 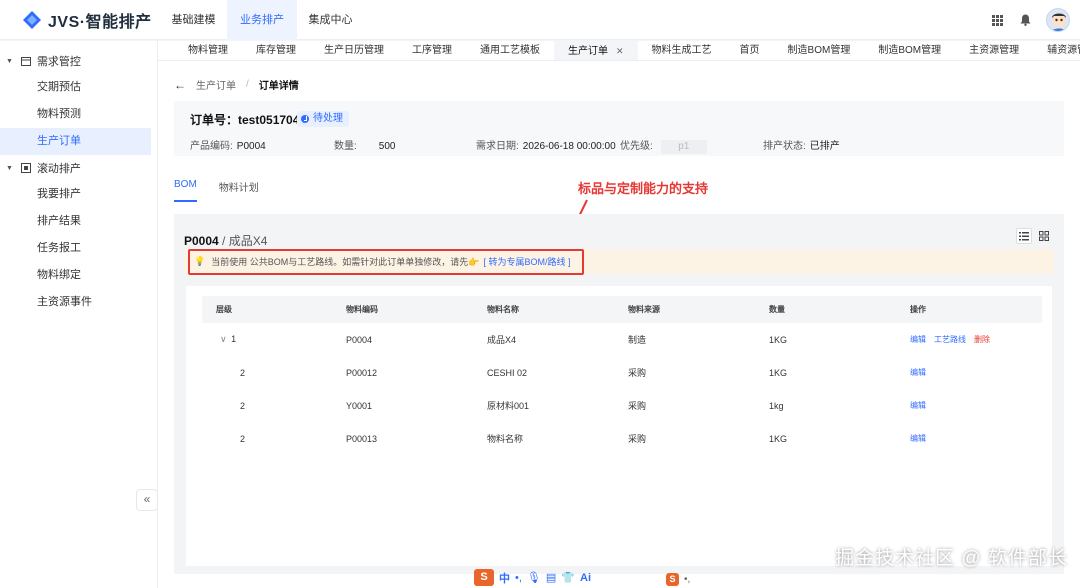 I want to click on sidebar-item-task-report: 任务报工, so click(x=75, y=248).